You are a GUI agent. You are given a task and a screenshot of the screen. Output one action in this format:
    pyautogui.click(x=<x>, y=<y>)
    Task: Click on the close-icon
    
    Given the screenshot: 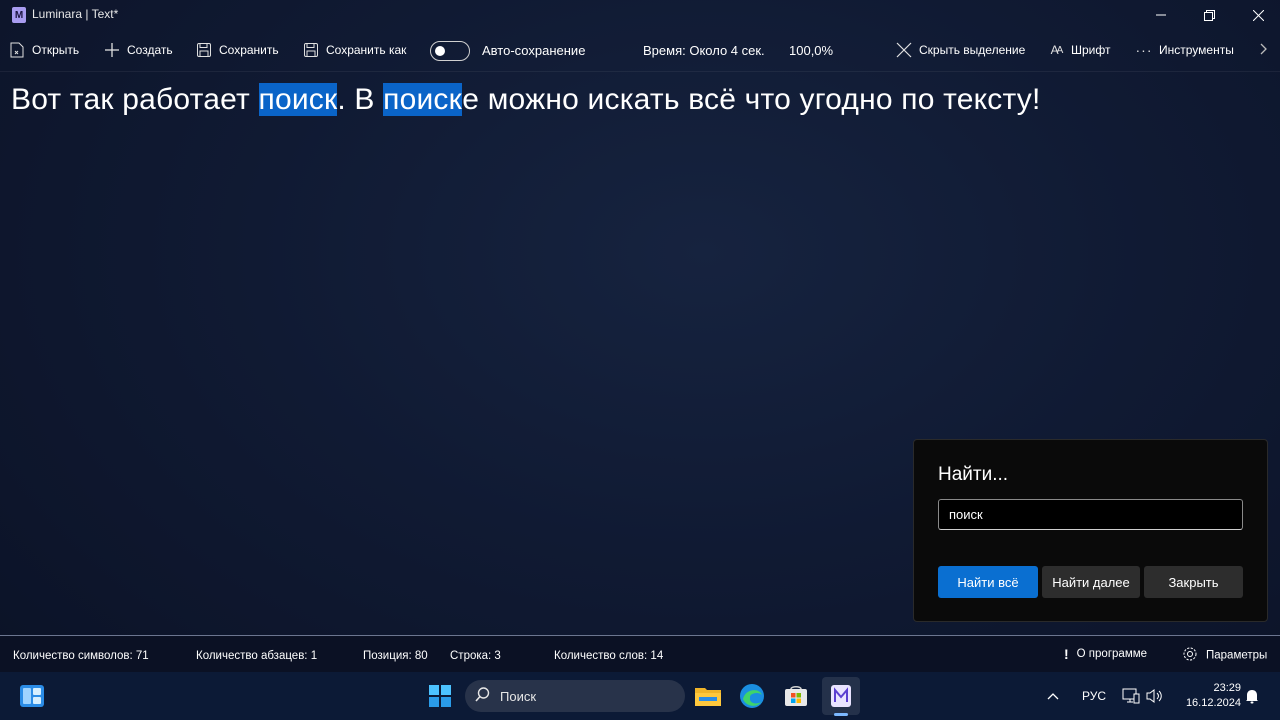 What is the action you would take?
    pyautogui.click(x=1258, y=15)
    